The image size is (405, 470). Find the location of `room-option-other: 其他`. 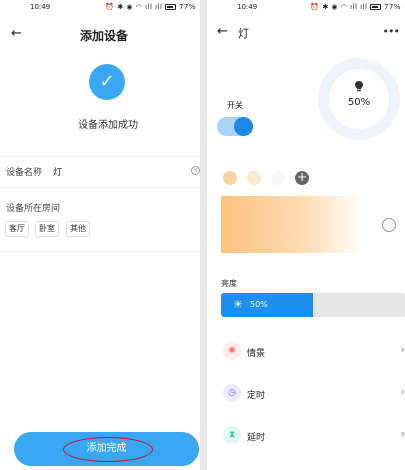

room-option-other: 其他 is located at coordinates (78, 229).